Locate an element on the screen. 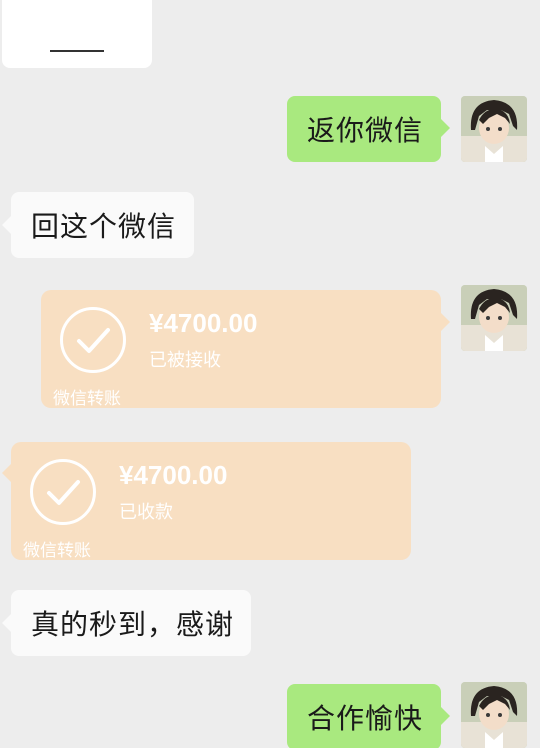 This screenshot has height=748, width=540. transfer-status: 已收款 is located at coordinates (146, 512).